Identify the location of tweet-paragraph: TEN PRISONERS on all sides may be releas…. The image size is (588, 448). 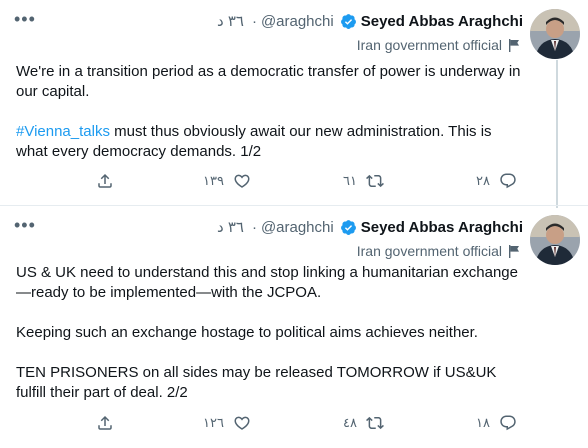
(256, 382).